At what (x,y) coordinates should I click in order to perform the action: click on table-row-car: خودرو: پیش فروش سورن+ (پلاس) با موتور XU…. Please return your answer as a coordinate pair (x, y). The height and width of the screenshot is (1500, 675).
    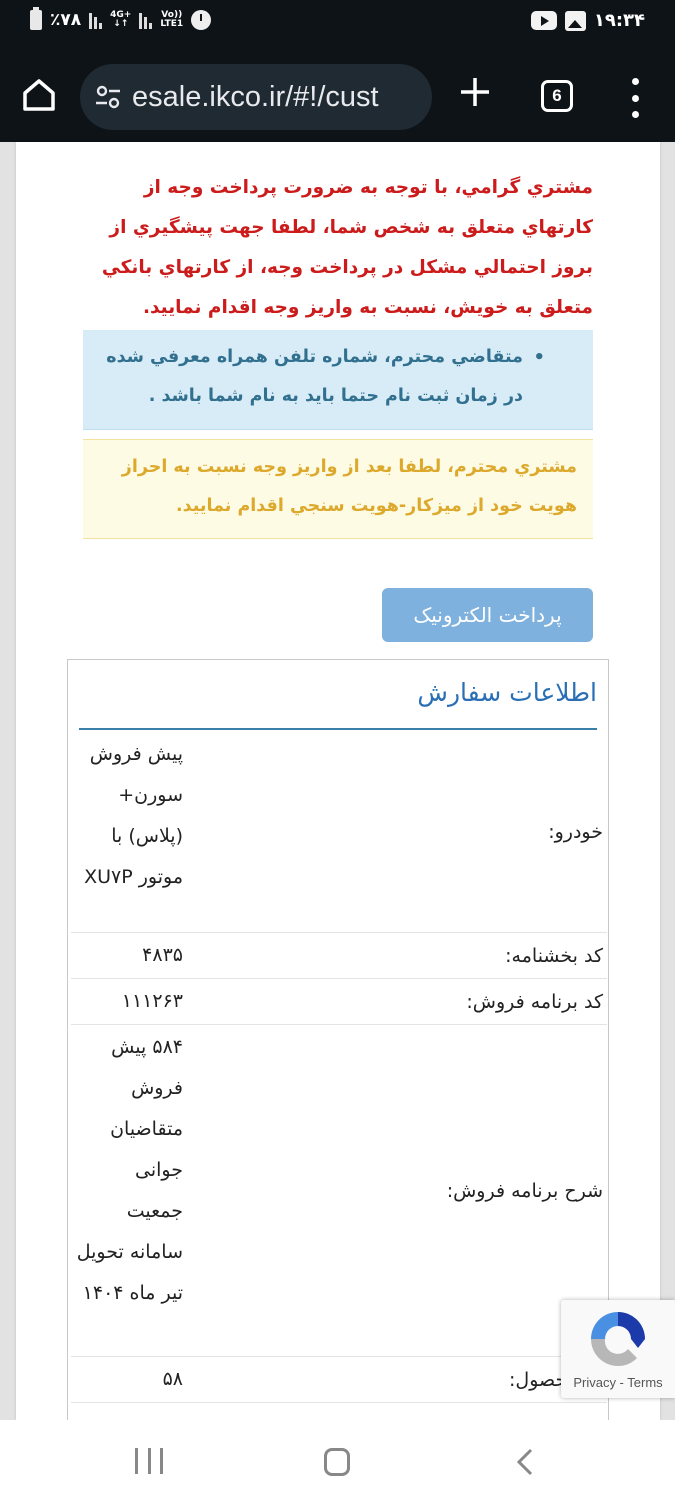
    Looking at the image, I should click on (339, 832).